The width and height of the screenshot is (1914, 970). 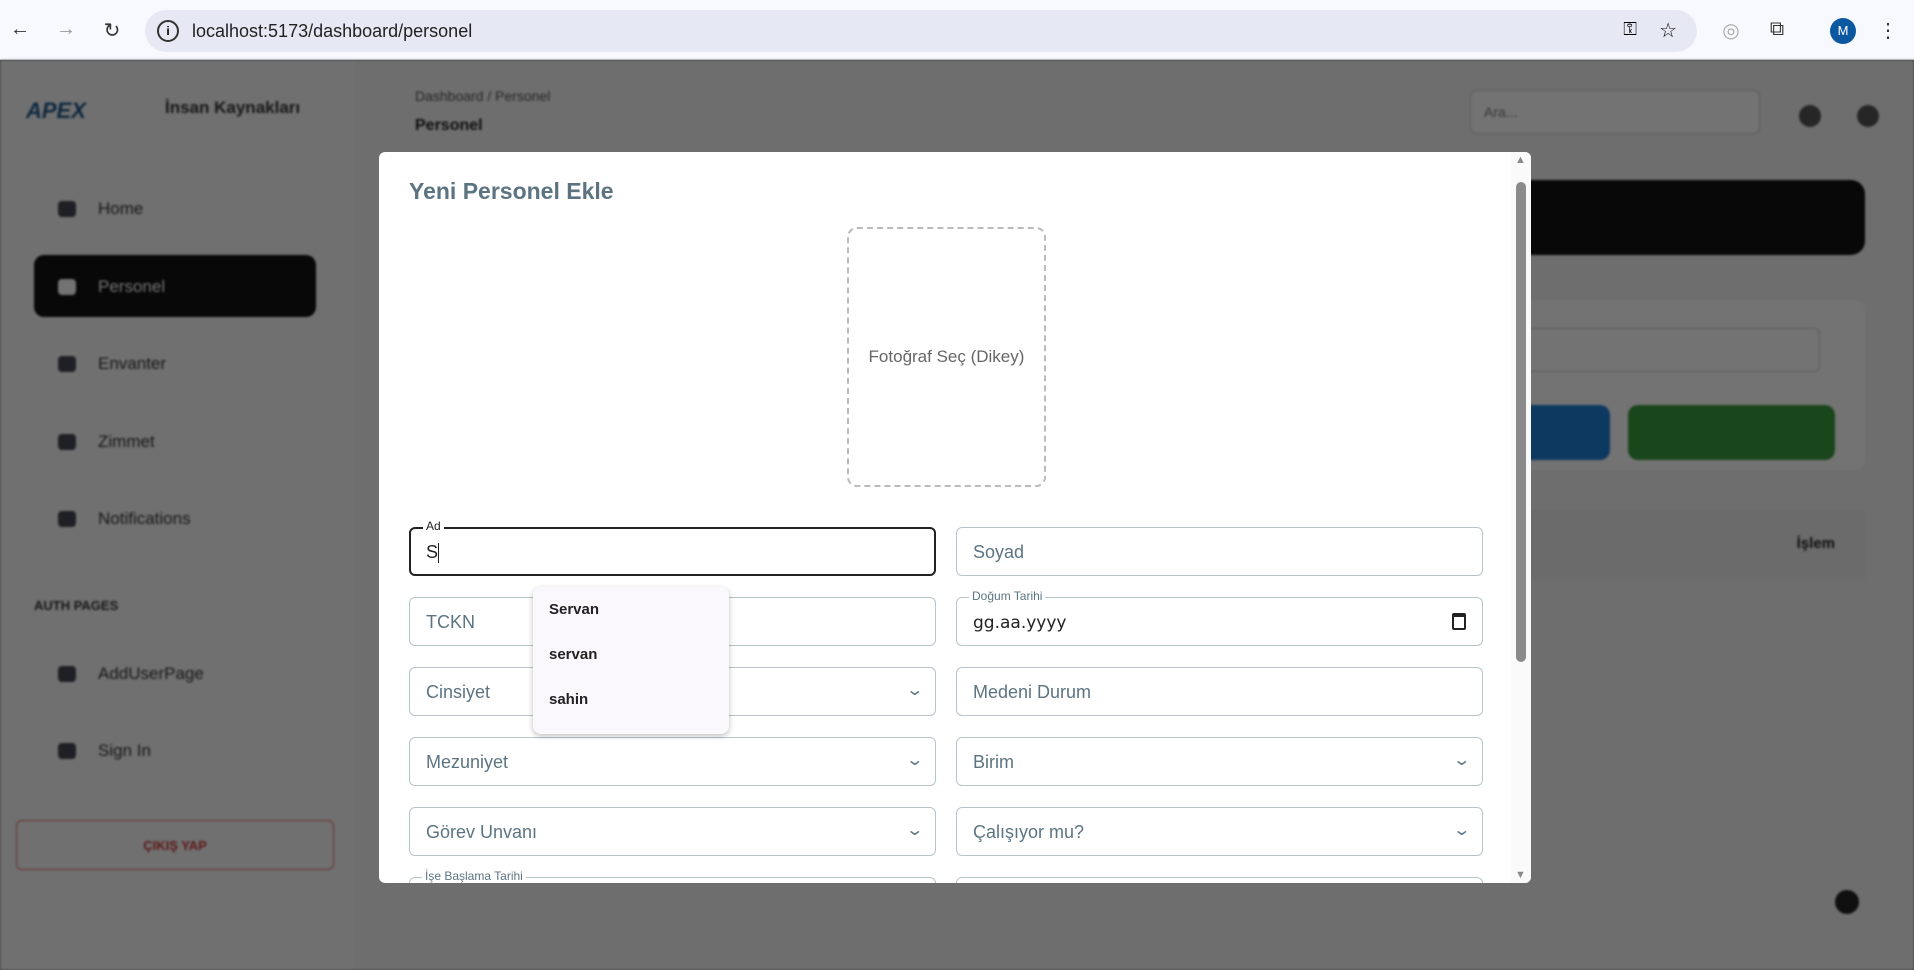 I want to click on photo-upload: Fotoğraf Seç (Dikey), so click(x=946, y=357).